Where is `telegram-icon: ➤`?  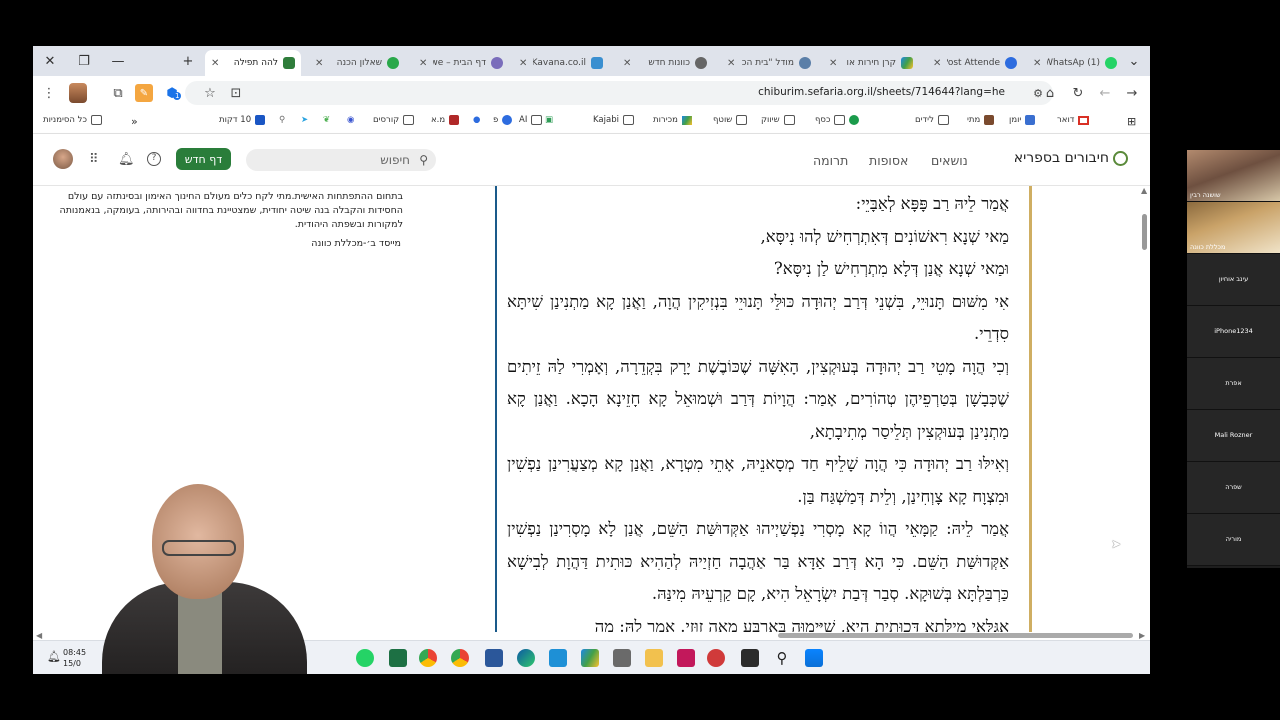 telegram-icon: ➤ is located at coordinates (304, 120).